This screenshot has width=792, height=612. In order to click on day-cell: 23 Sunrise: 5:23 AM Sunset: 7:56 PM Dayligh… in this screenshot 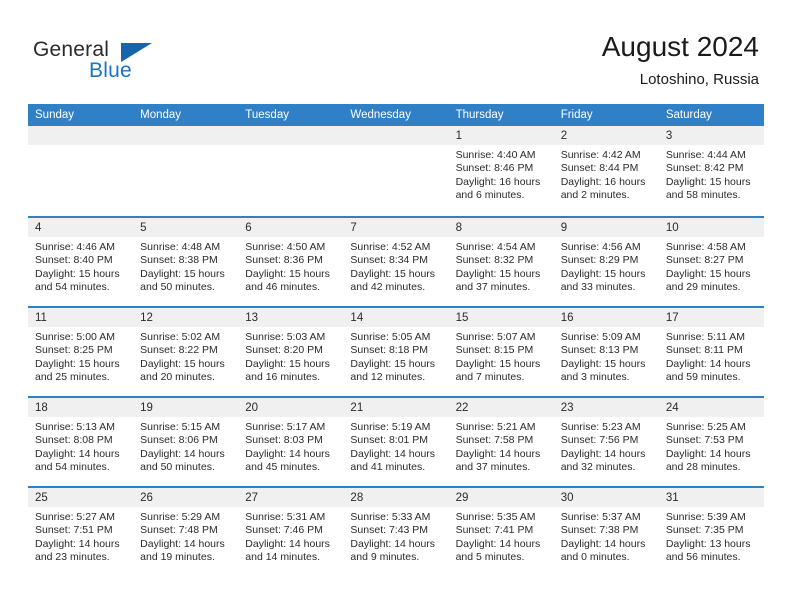, I will do `click(606, 442)`.